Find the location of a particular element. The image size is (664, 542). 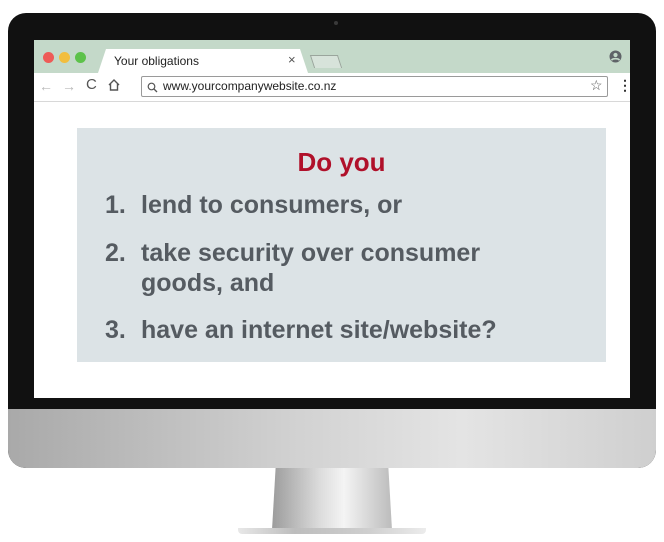

list-number: 2. is located at coordinates (115, 253).